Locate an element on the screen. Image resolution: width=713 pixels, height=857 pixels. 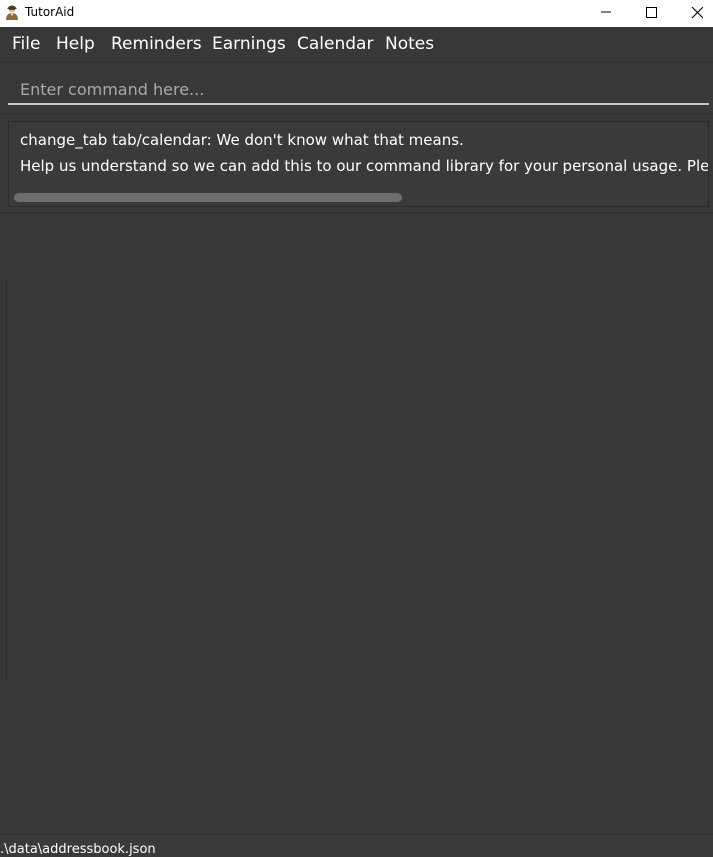
minimize-button is located at coordinates (606, 13).